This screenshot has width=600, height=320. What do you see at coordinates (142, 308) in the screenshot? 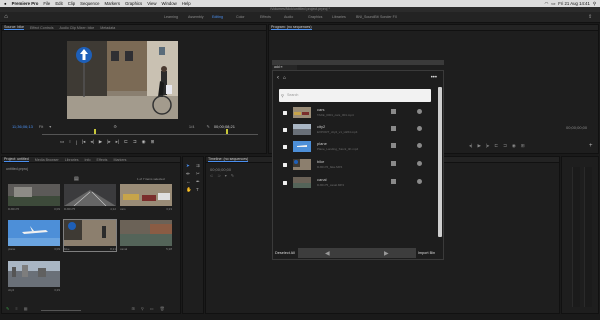
I see `find-icon: ⚲` at bounding box center [142, 308].